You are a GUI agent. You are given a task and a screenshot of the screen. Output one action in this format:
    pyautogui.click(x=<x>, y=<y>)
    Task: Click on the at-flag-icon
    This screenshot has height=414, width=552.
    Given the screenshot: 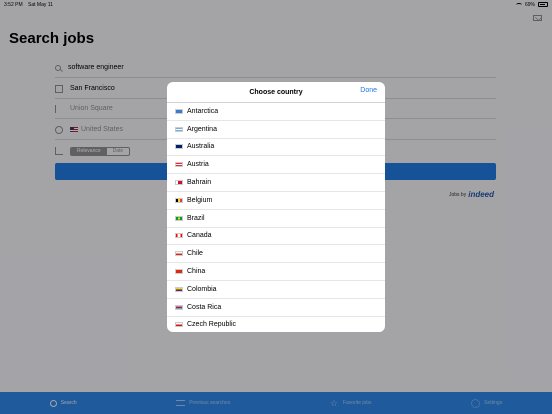 What is the action you would take?
    pyautogui.click(x=179, y=165)
    